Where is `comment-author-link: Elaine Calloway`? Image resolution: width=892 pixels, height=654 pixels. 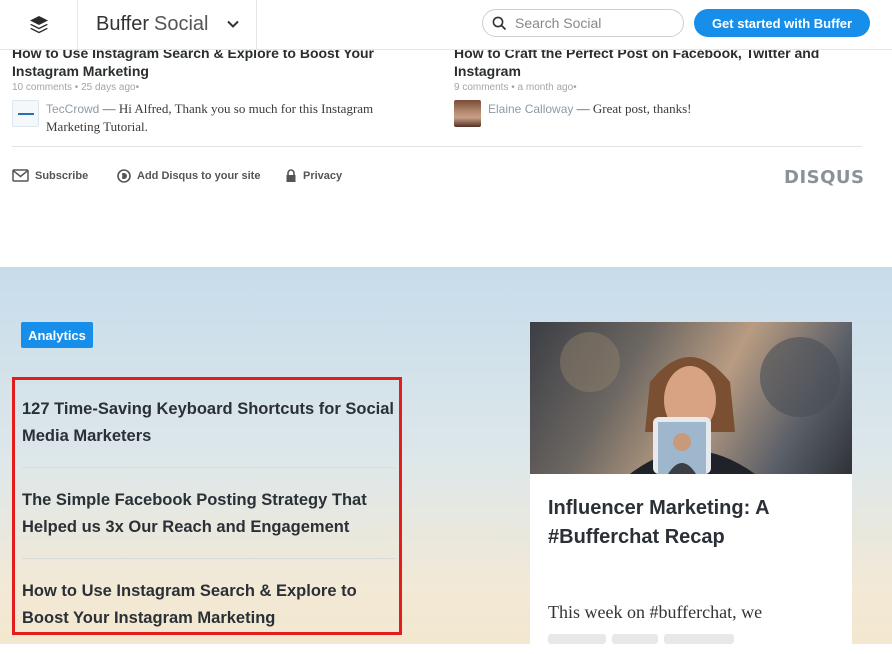 comment-author-link: Elaine Calloway is located at coordinates (530, 109).